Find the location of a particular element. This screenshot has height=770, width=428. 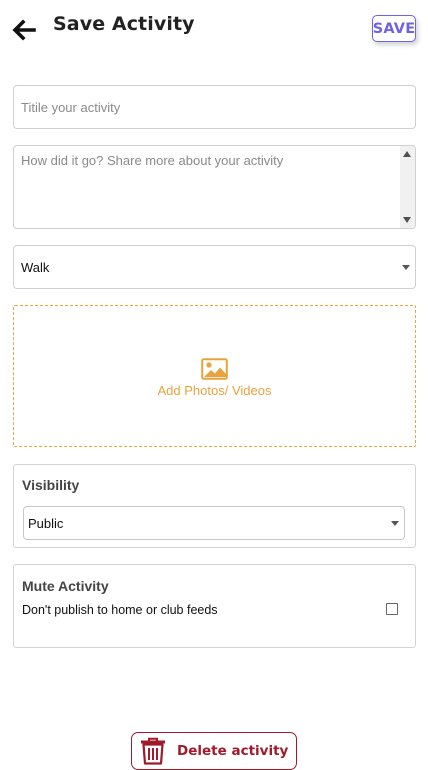

mute-description: Don't publish to home or club feeds is located at coordinates (120, 610).